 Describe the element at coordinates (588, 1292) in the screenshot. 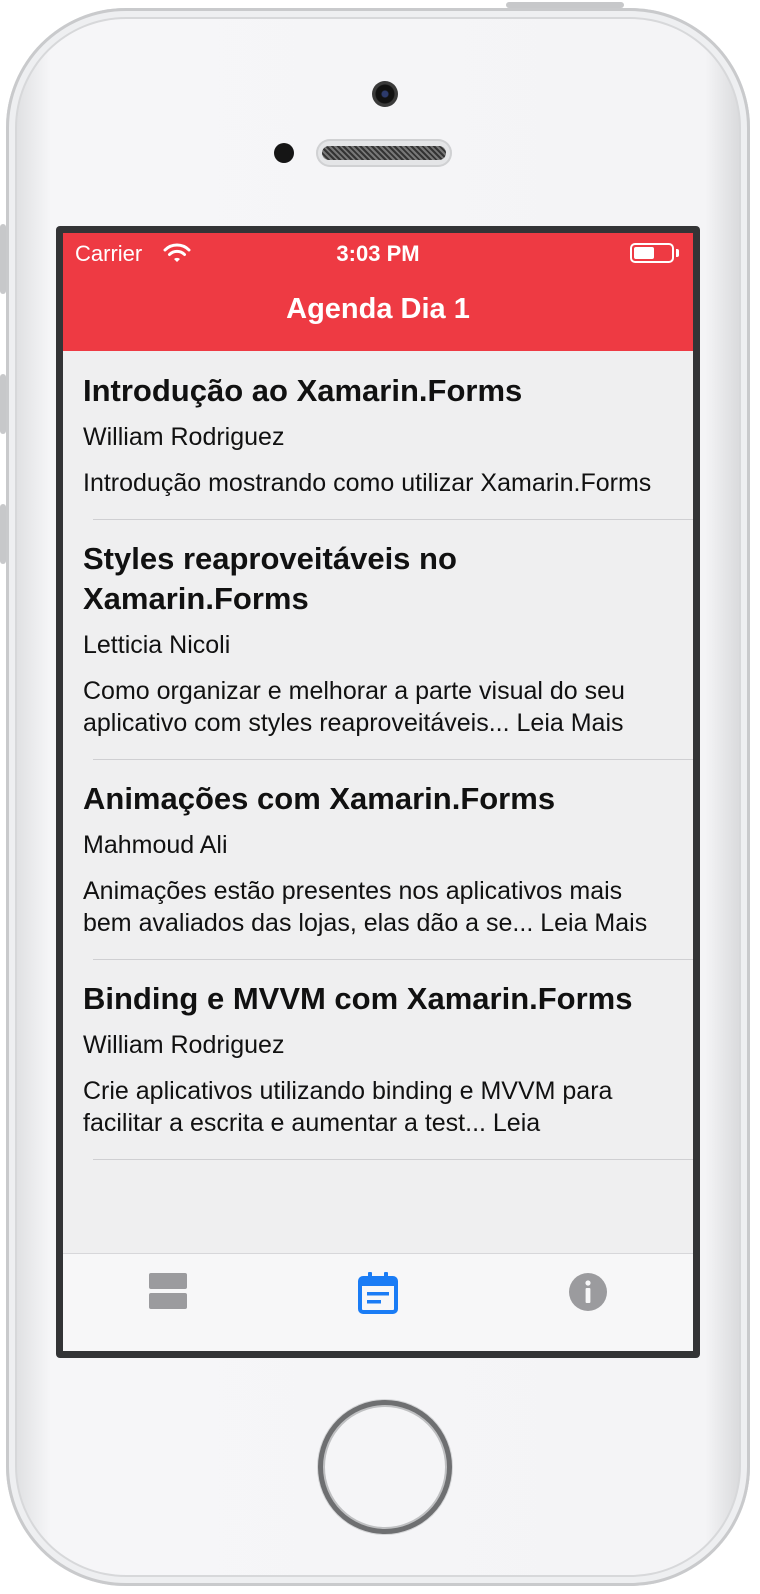

I see `info-icon` at that location.